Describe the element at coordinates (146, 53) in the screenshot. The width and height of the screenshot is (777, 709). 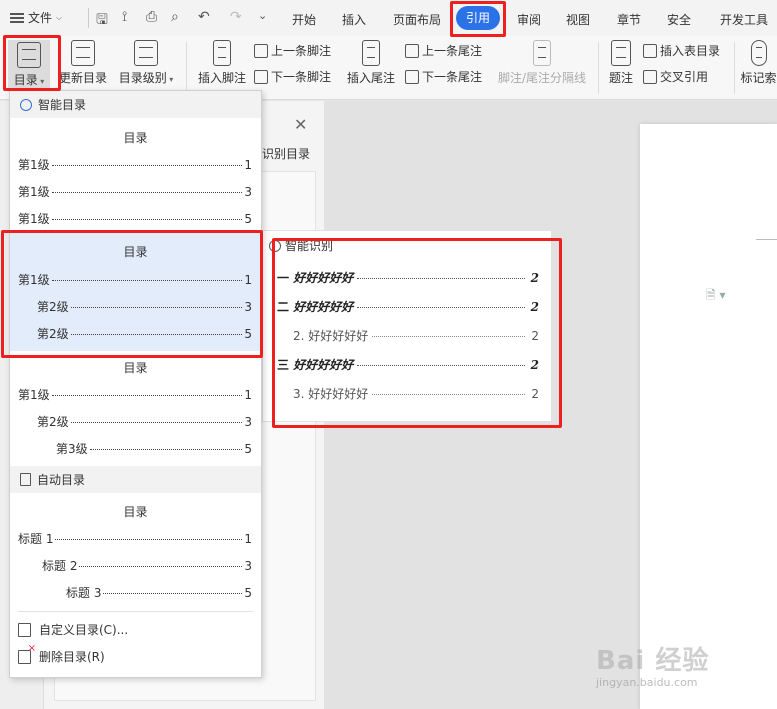
I see `toc-level-icon` at that location.